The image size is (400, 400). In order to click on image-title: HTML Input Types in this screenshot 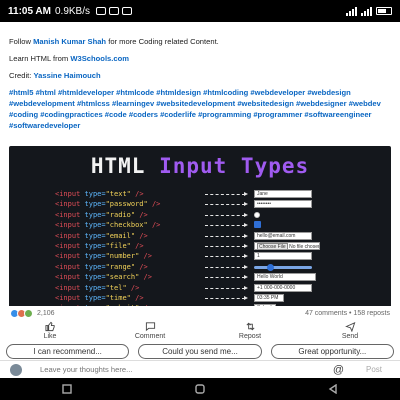, I will do `click(200, 166)`.